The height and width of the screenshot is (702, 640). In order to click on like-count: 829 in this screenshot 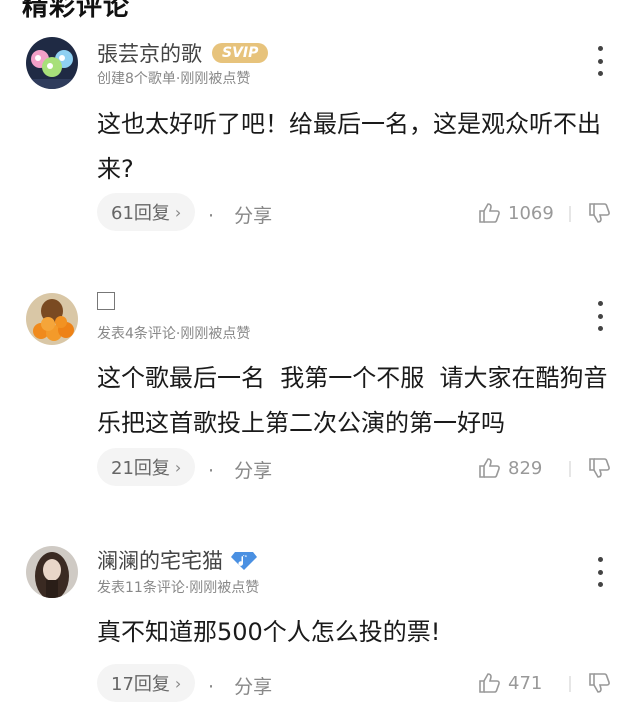, I will do `click(525, 468)`.